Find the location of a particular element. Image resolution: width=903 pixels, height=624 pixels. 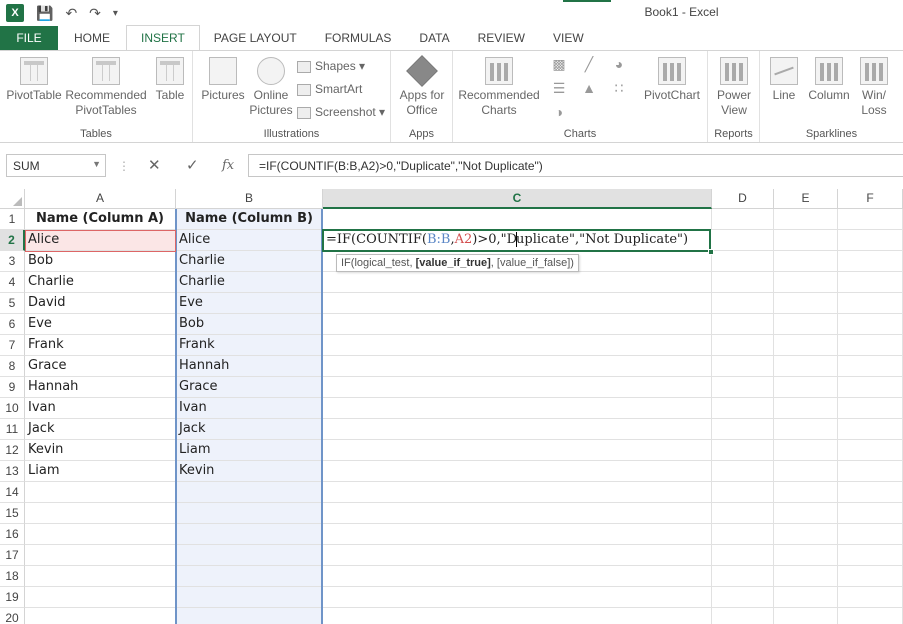

cell-a5: David is located at coordinates (100, 303).